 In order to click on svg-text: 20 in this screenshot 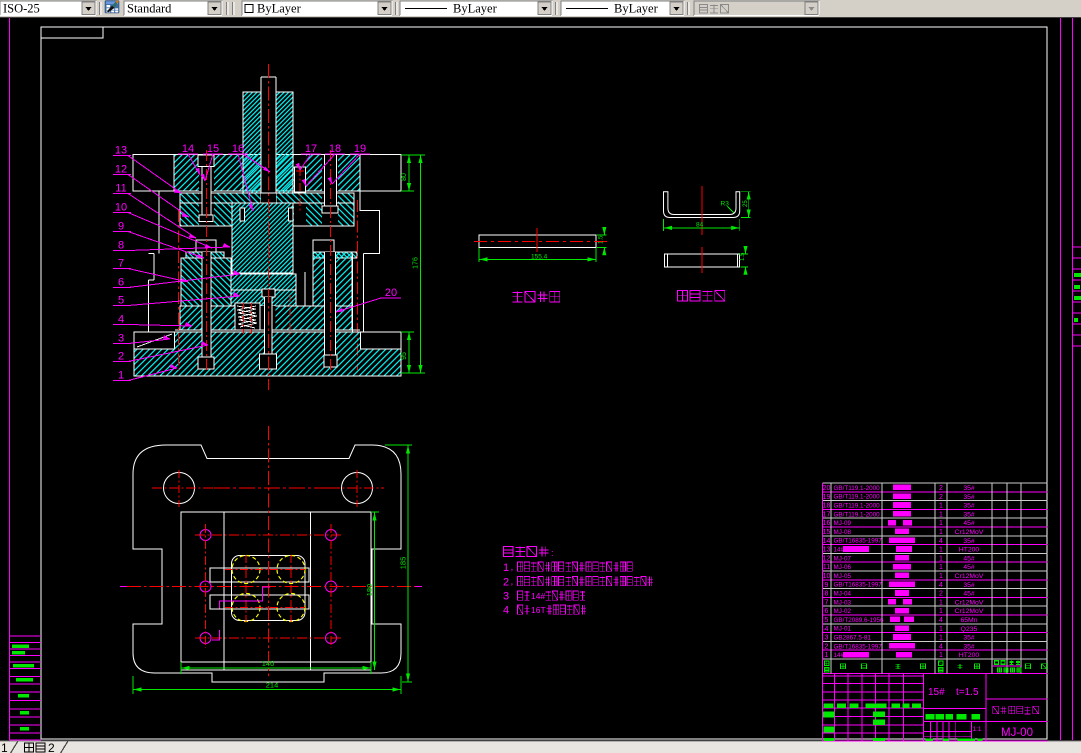, I will do `click(391, 293)`.